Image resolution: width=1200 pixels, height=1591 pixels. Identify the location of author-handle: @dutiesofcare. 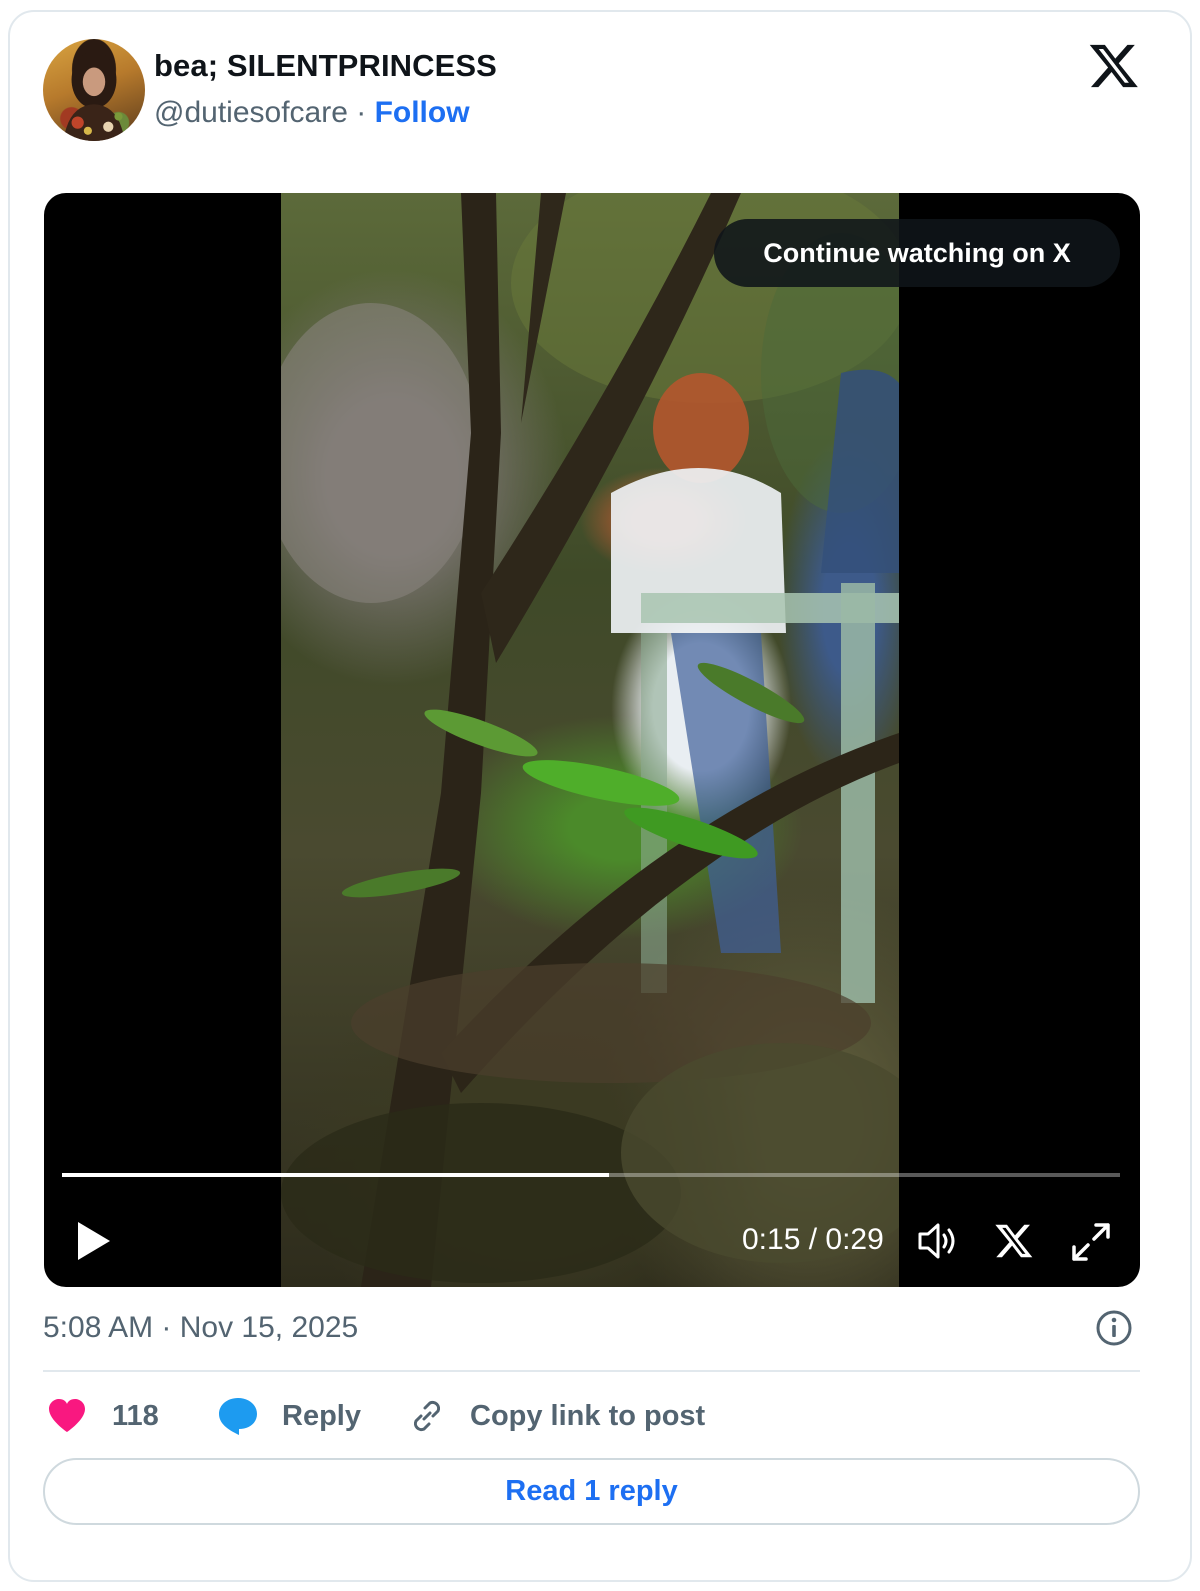
(251, 112).